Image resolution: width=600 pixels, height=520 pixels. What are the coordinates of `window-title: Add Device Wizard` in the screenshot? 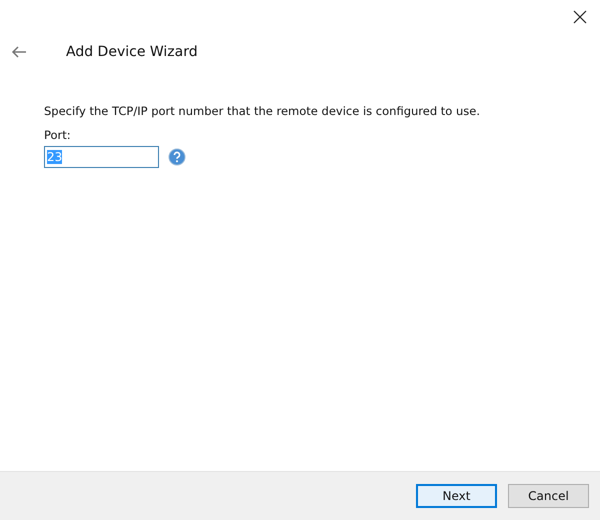 It's located at (132, 52).